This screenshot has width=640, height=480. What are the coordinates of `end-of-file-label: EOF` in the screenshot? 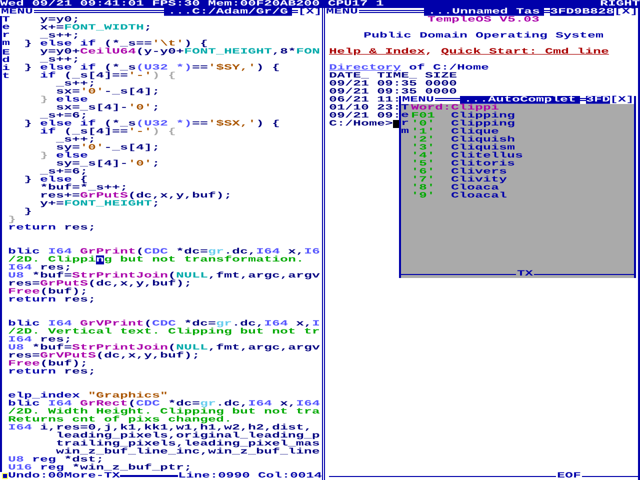 It's located at (569, 476).